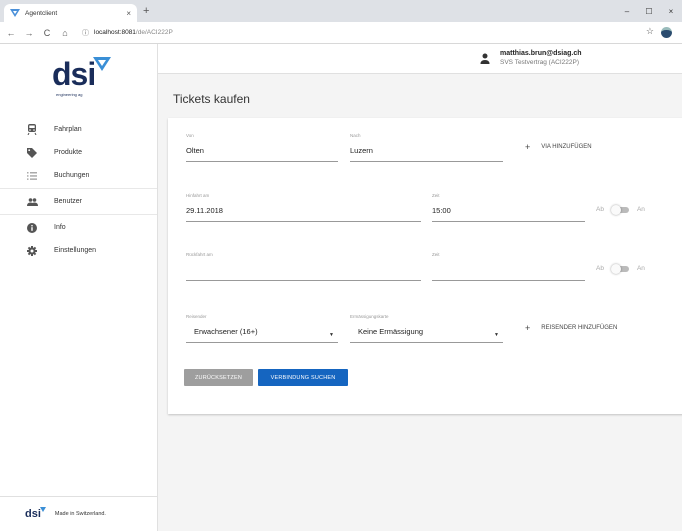  I want to click on to-field: Nach Luzern, so click(426, 147).